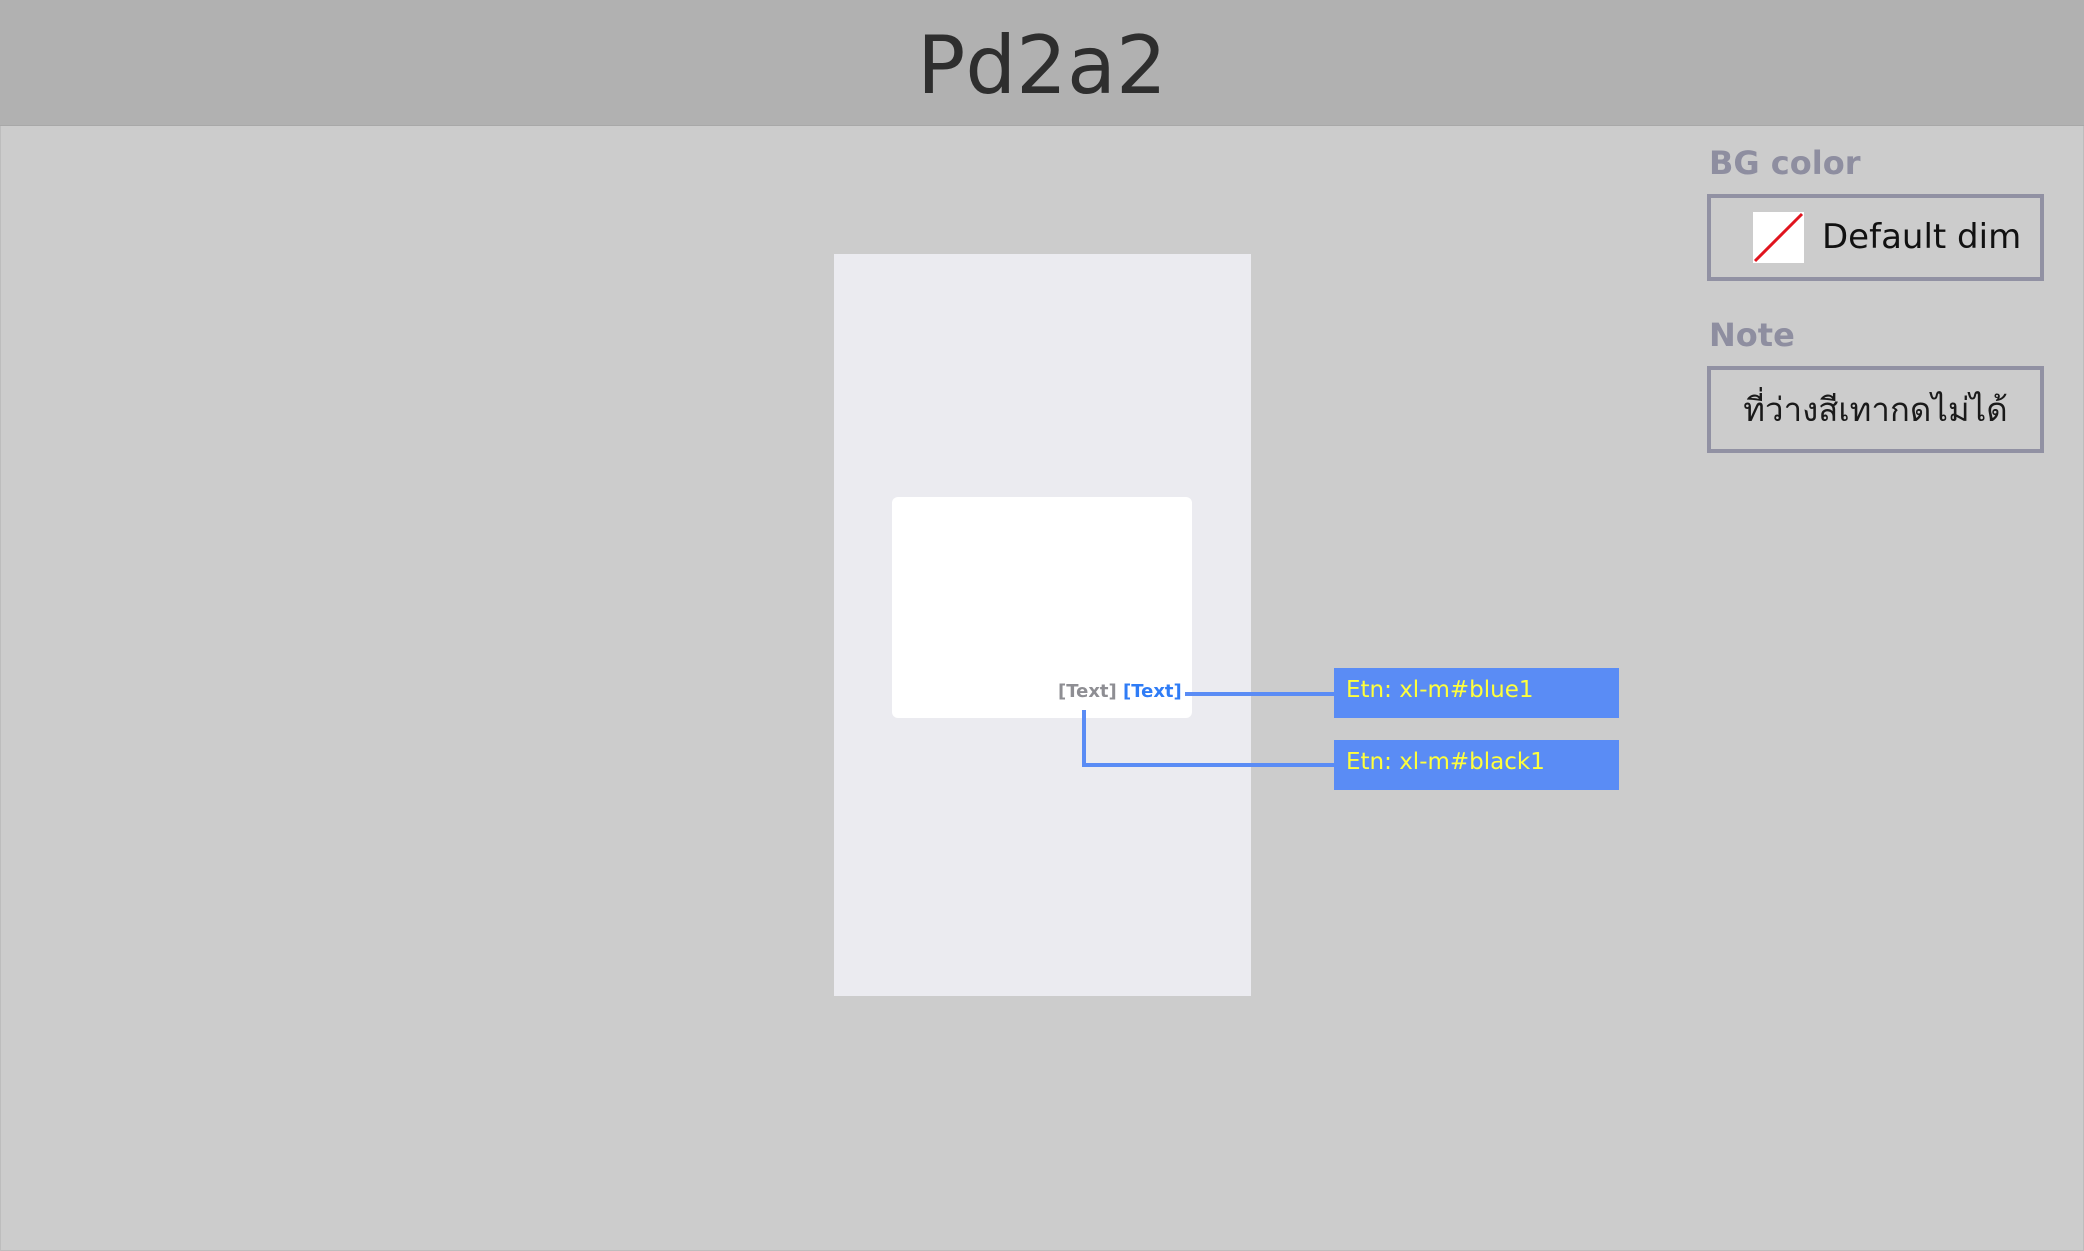 This screenshot has height=1251, width=2084. I want to click on note-value: ที่ว่างสีเทากดไม่ได้, so click(1875, 409).